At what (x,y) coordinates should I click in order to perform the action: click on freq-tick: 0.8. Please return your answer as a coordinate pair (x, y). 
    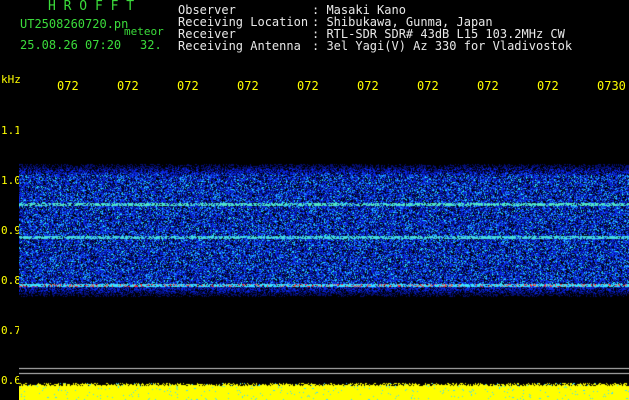
    Looking at the image, I should click on (11, 280).